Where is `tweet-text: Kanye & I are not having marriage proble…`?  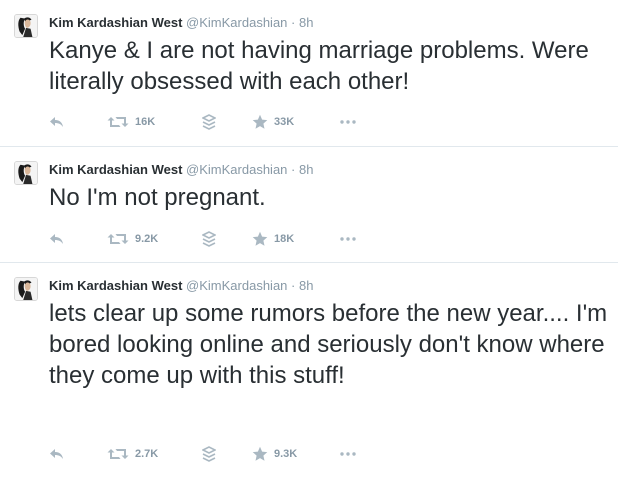 tweet-text: Kanye & I are not having marriage proble… is located at coordinates (319, 66).